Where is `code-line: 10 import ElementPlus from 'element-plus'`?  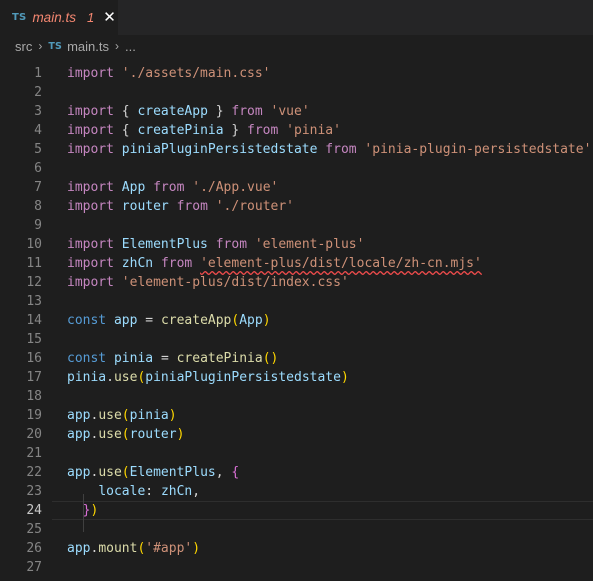 code-line: 10 import ElementPlus from 'element-plus' is located at coordinates (296, 244).